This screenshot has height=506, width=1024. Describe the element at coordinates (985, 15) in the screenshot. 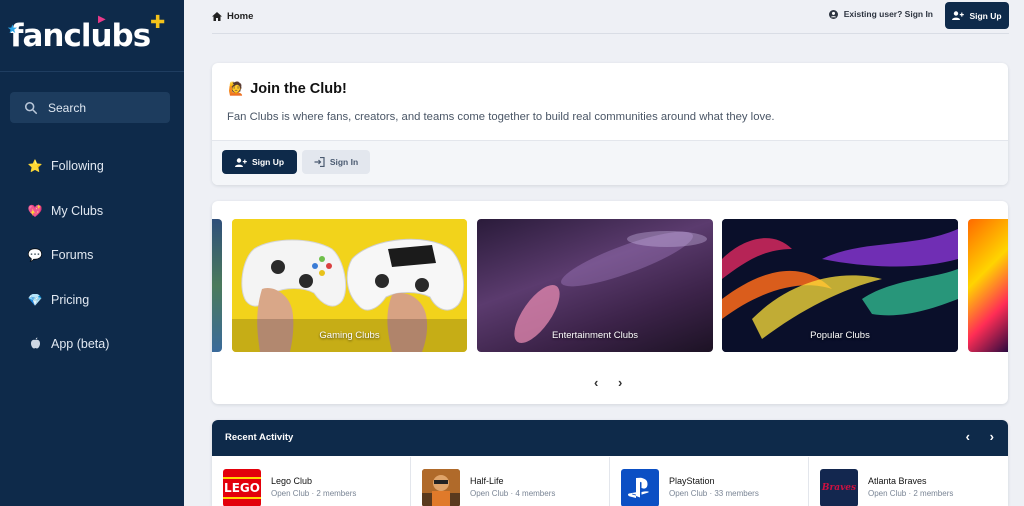

I see `top-signup-label: Sign Up` at that location.